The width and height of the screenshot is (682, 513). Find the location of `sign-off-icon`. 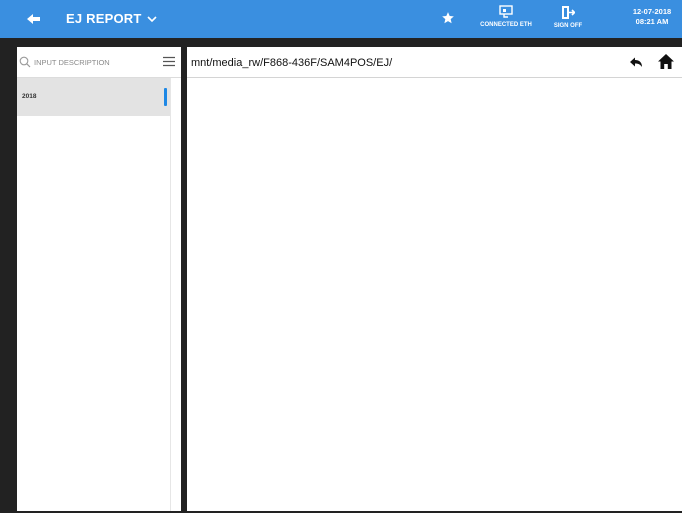

sign-off-icon is located at coordinates (568, 12).